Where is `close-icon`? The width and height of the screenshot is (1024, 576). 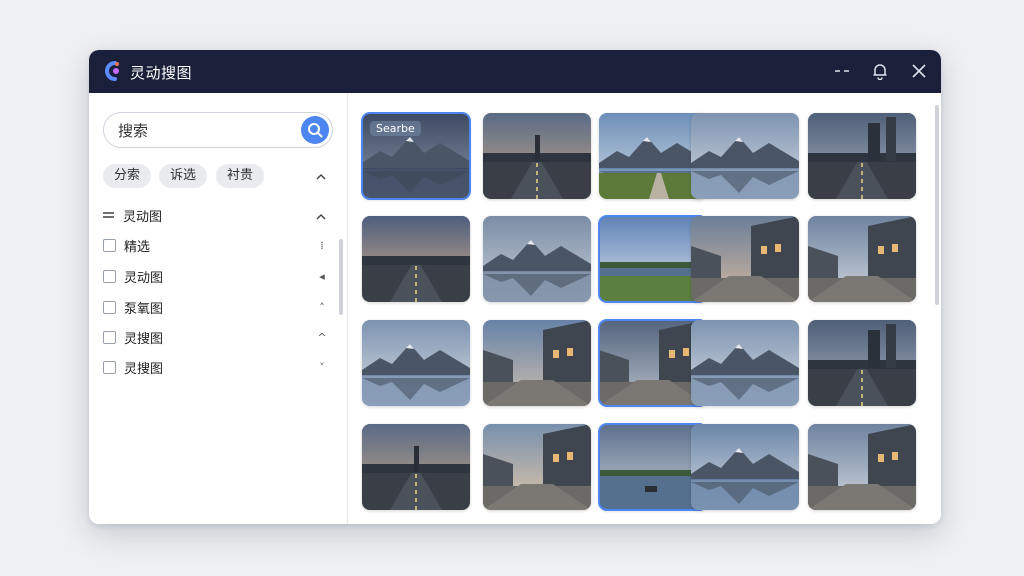
close-icon is located at coordinates (919, 71).